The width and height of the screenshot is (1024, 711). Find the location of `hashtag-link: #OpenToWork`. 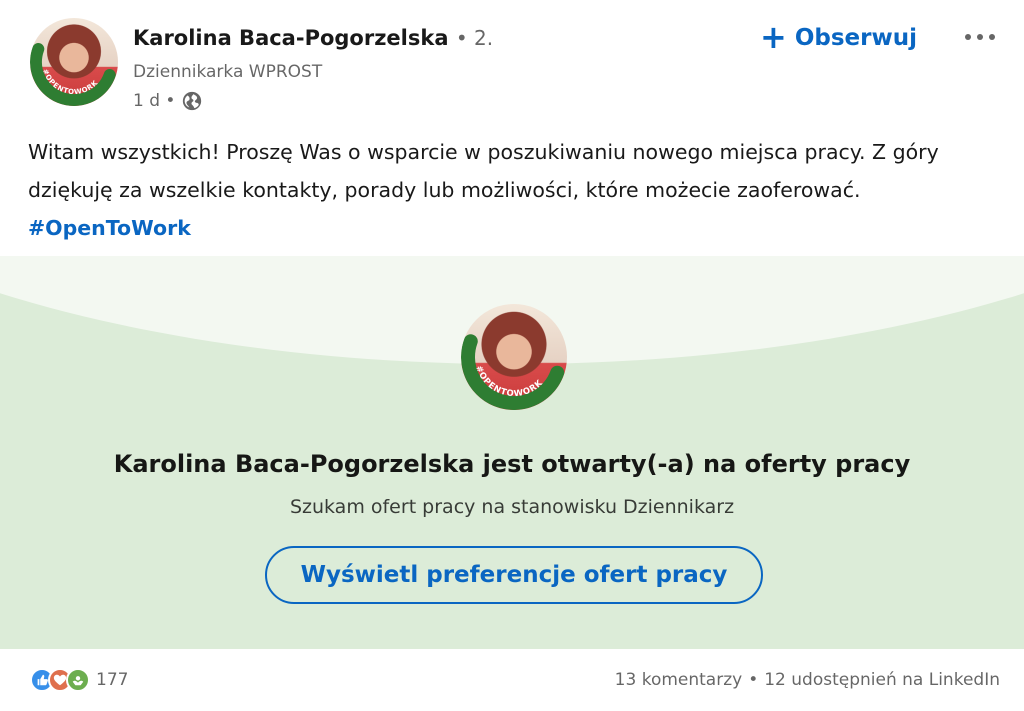

hashtag-link: #OpenToWork is located at coordinates (109, 228).